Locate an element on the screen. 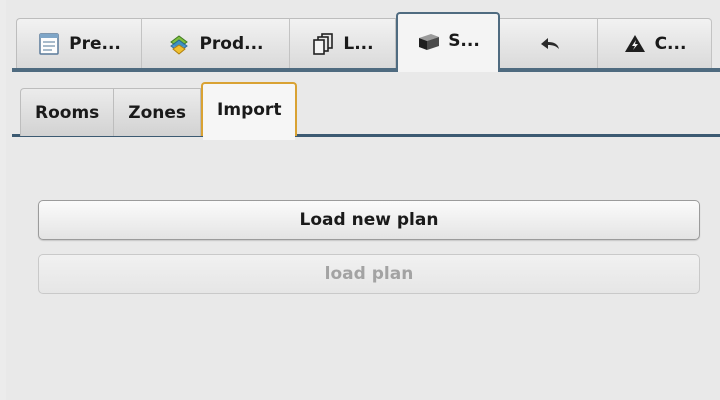 Image resolution: width=720 pixels, height=400 pixels. tab-rooms-label: Rooms is located at coordinates (67, 112).